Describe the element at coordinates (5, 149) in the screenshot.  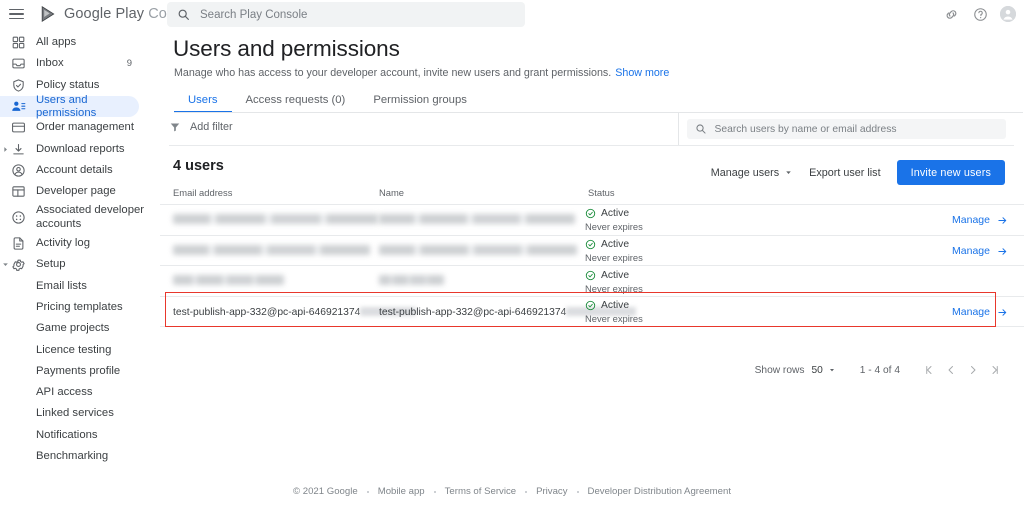
I see `chevron-right-icon` at that location.